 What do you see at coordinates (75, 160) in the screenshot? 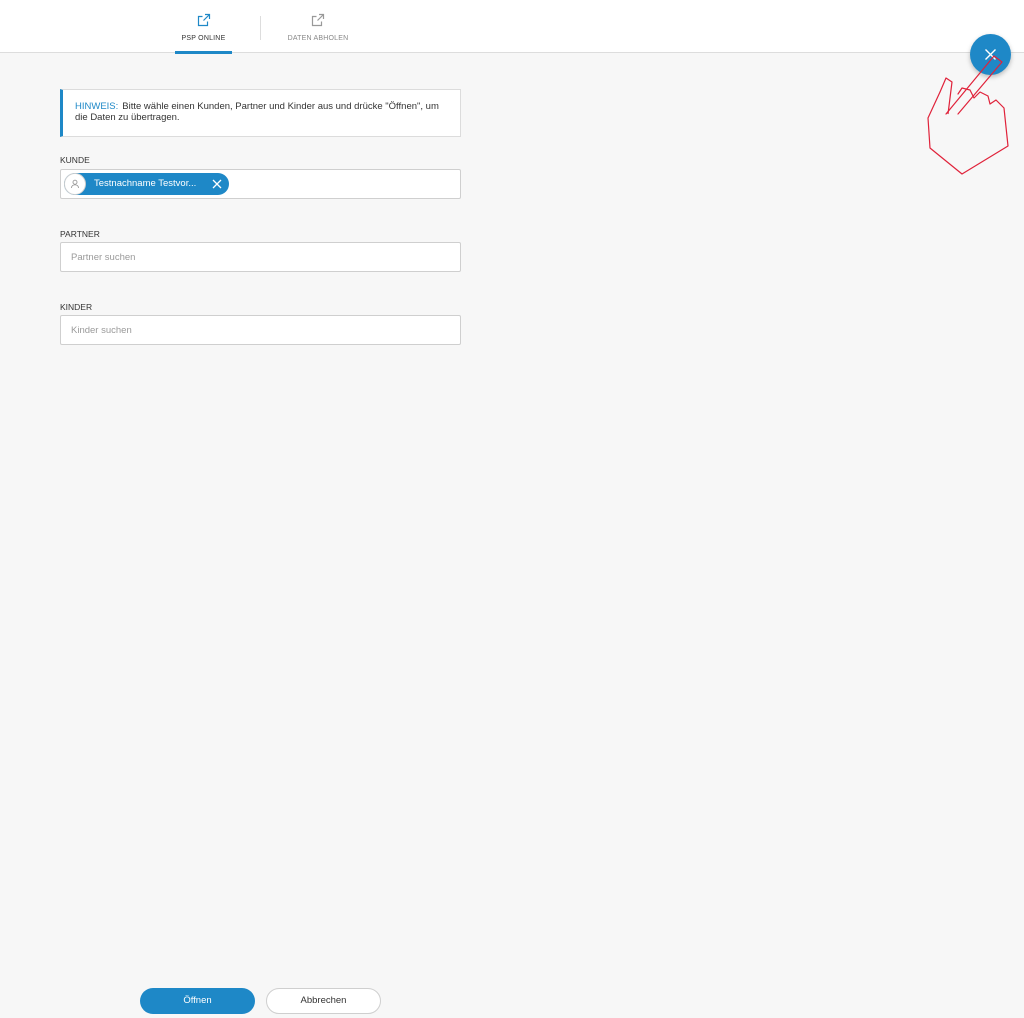
I see `kunde-label: KUNDE` at bounding box center [75, 160].